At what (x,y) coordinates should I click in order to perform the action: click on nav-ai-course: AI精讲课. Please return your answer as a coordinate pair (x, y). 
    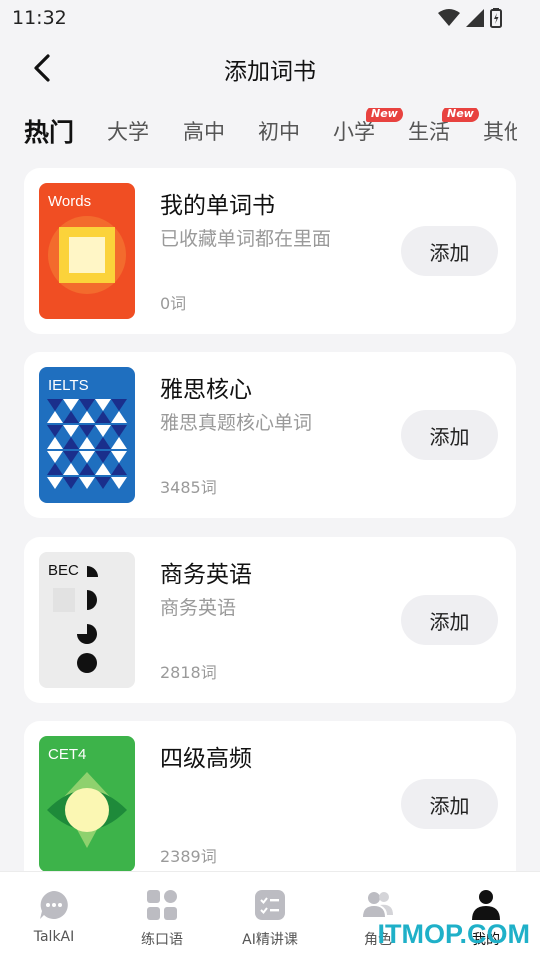
    Looking at the image, I should click on (270, 916).